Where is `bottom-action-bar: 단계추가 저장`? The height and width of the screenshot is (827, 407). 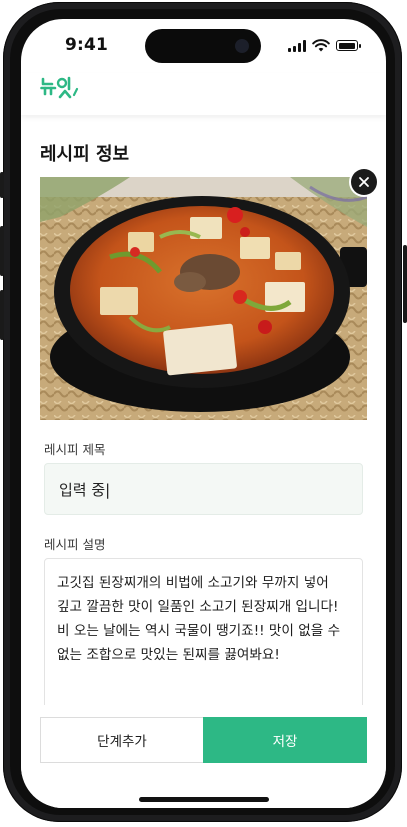
bottom-action-bar: 단계추가 저장 is located at coordinates (203, 756).